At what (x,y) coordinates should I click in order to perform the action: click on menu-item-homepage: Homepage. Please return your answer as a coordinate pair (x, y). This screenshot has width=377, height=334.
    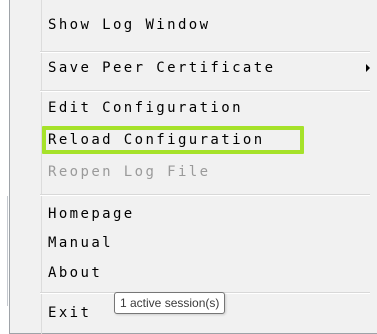
    Looking at the image, I should click on (91, 214).